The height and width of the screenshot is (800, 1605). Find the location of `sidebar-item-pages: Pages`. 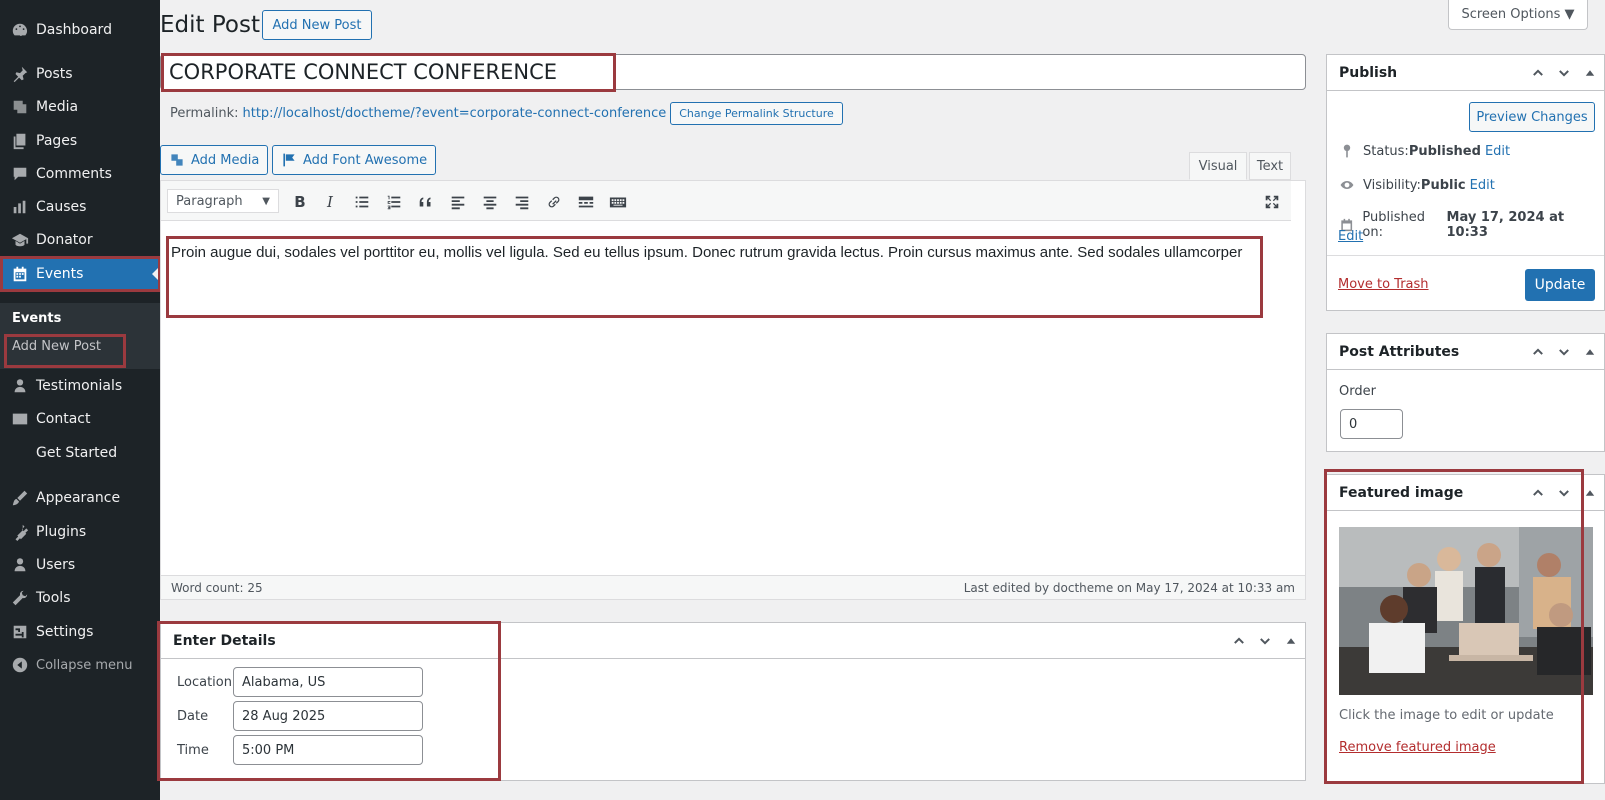

sidebar-item-pages: Pages is located at coordinates (80, 141).